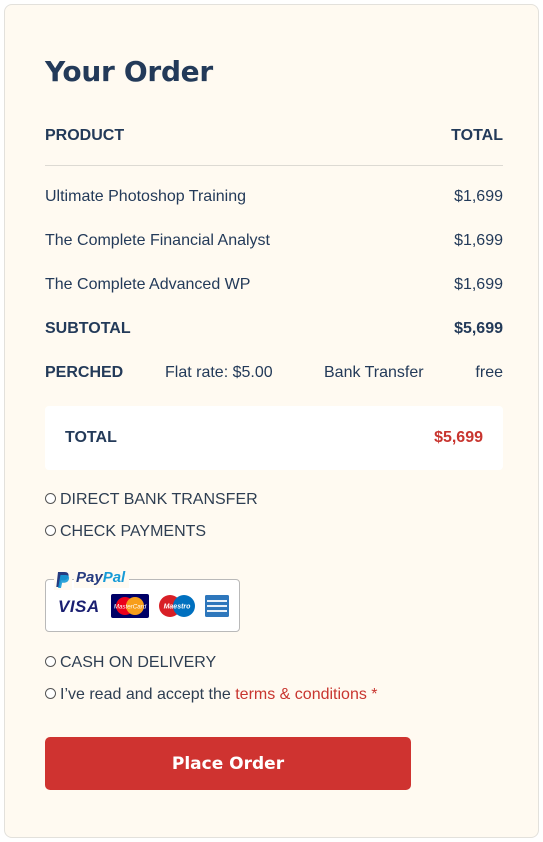 This screenshot has width=543, height=842. What do you see at coordinates (129, 71) in the screenshot?
I see `page-title: Your Order` at bounding box center [129, 71].